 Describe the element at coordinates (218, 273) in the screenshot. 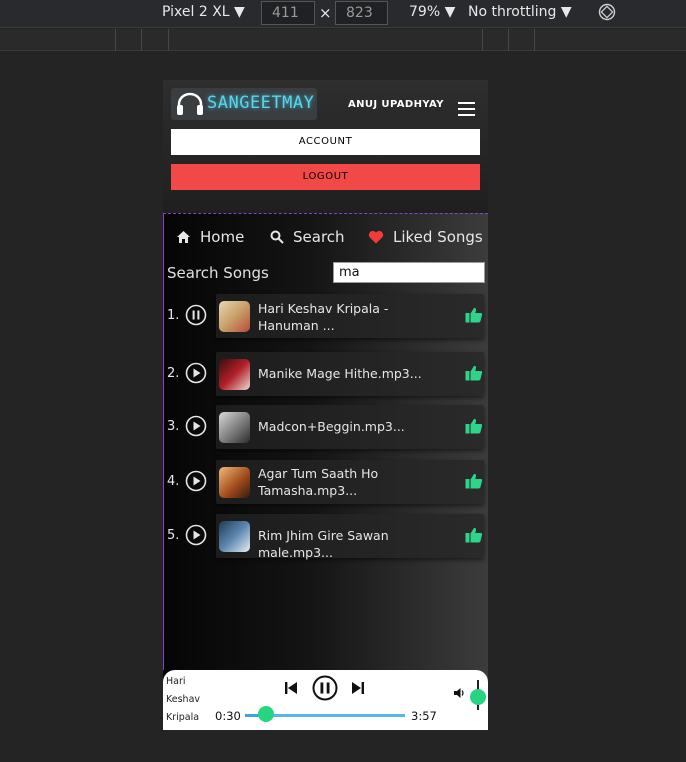

I see `search-songs-label: Search Songs` at that location.